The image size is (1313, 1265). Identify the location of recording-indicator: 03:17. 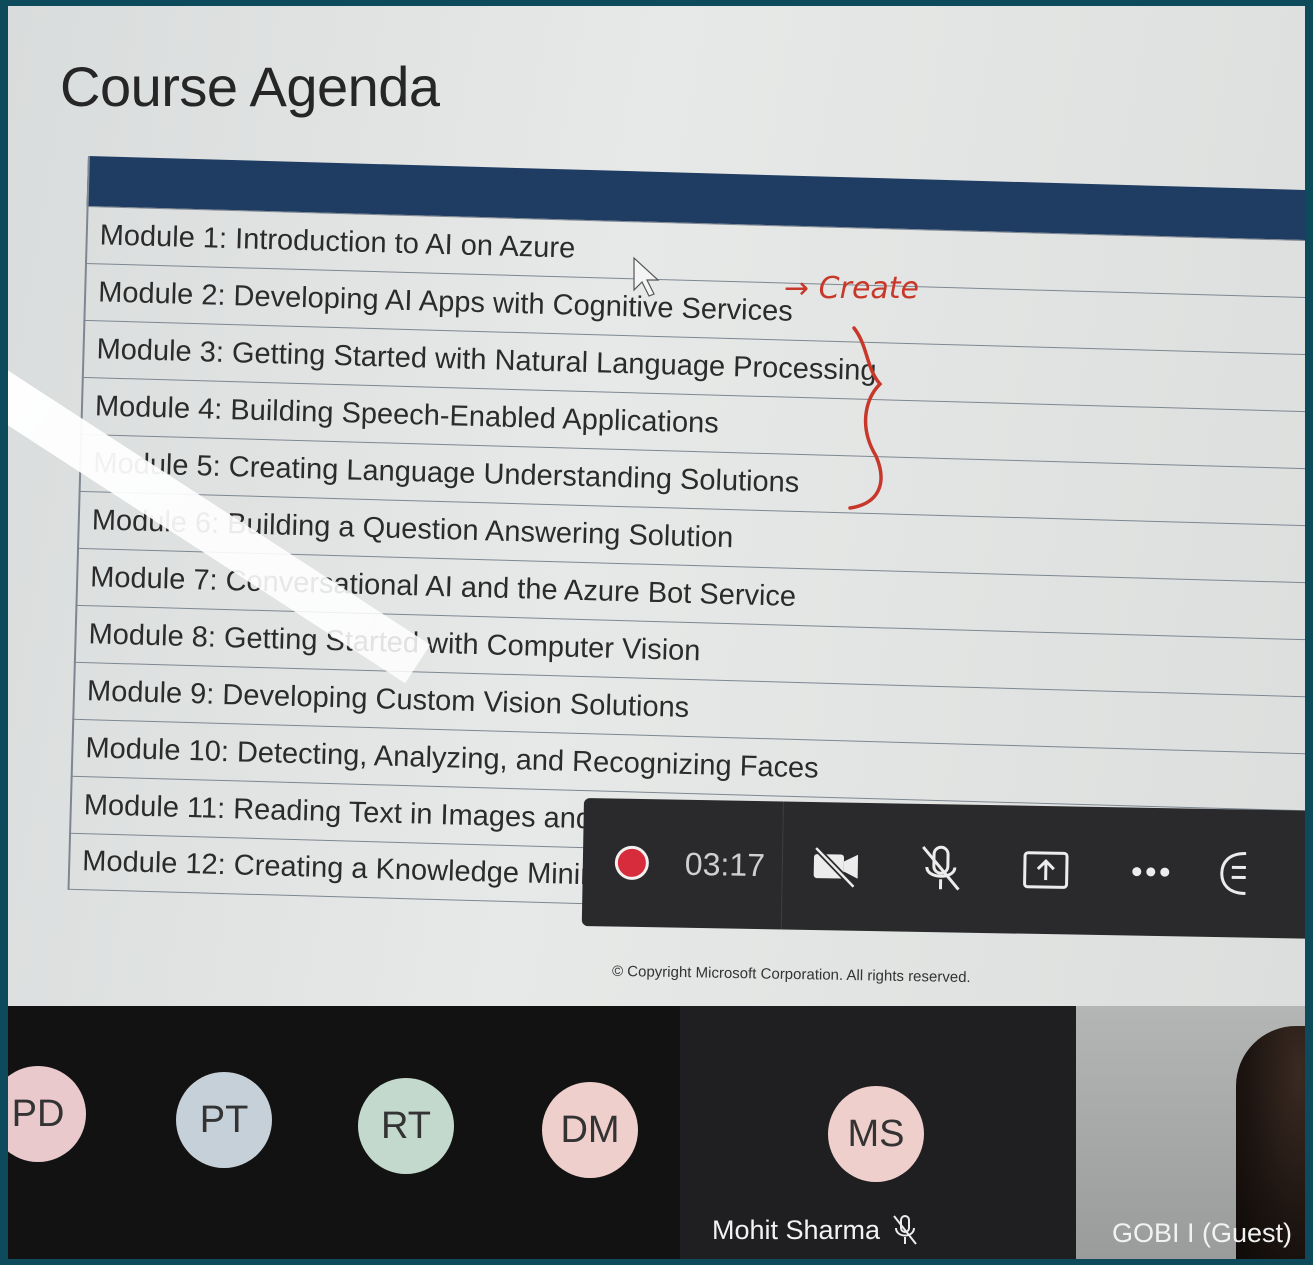
(683, 864).